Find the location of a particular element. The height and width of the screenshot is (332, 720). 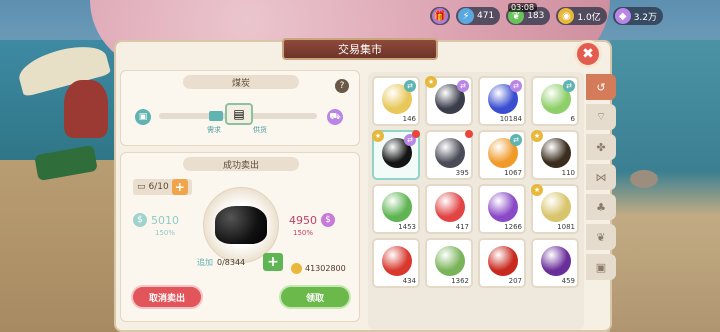

coin-icon is located at coordinates (296, 268).